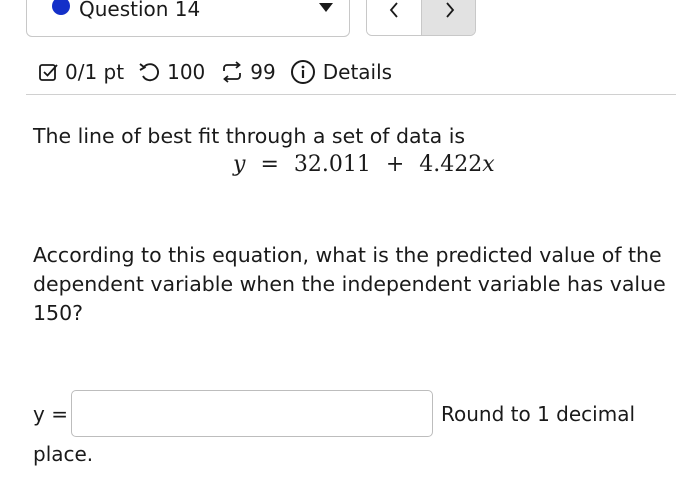 The width and height of the screenshot is (700, 493). What do you see at coordinates (239, 164) in the screenshot?
I see `equation-lhs: y` at bounding box center [239, 164].